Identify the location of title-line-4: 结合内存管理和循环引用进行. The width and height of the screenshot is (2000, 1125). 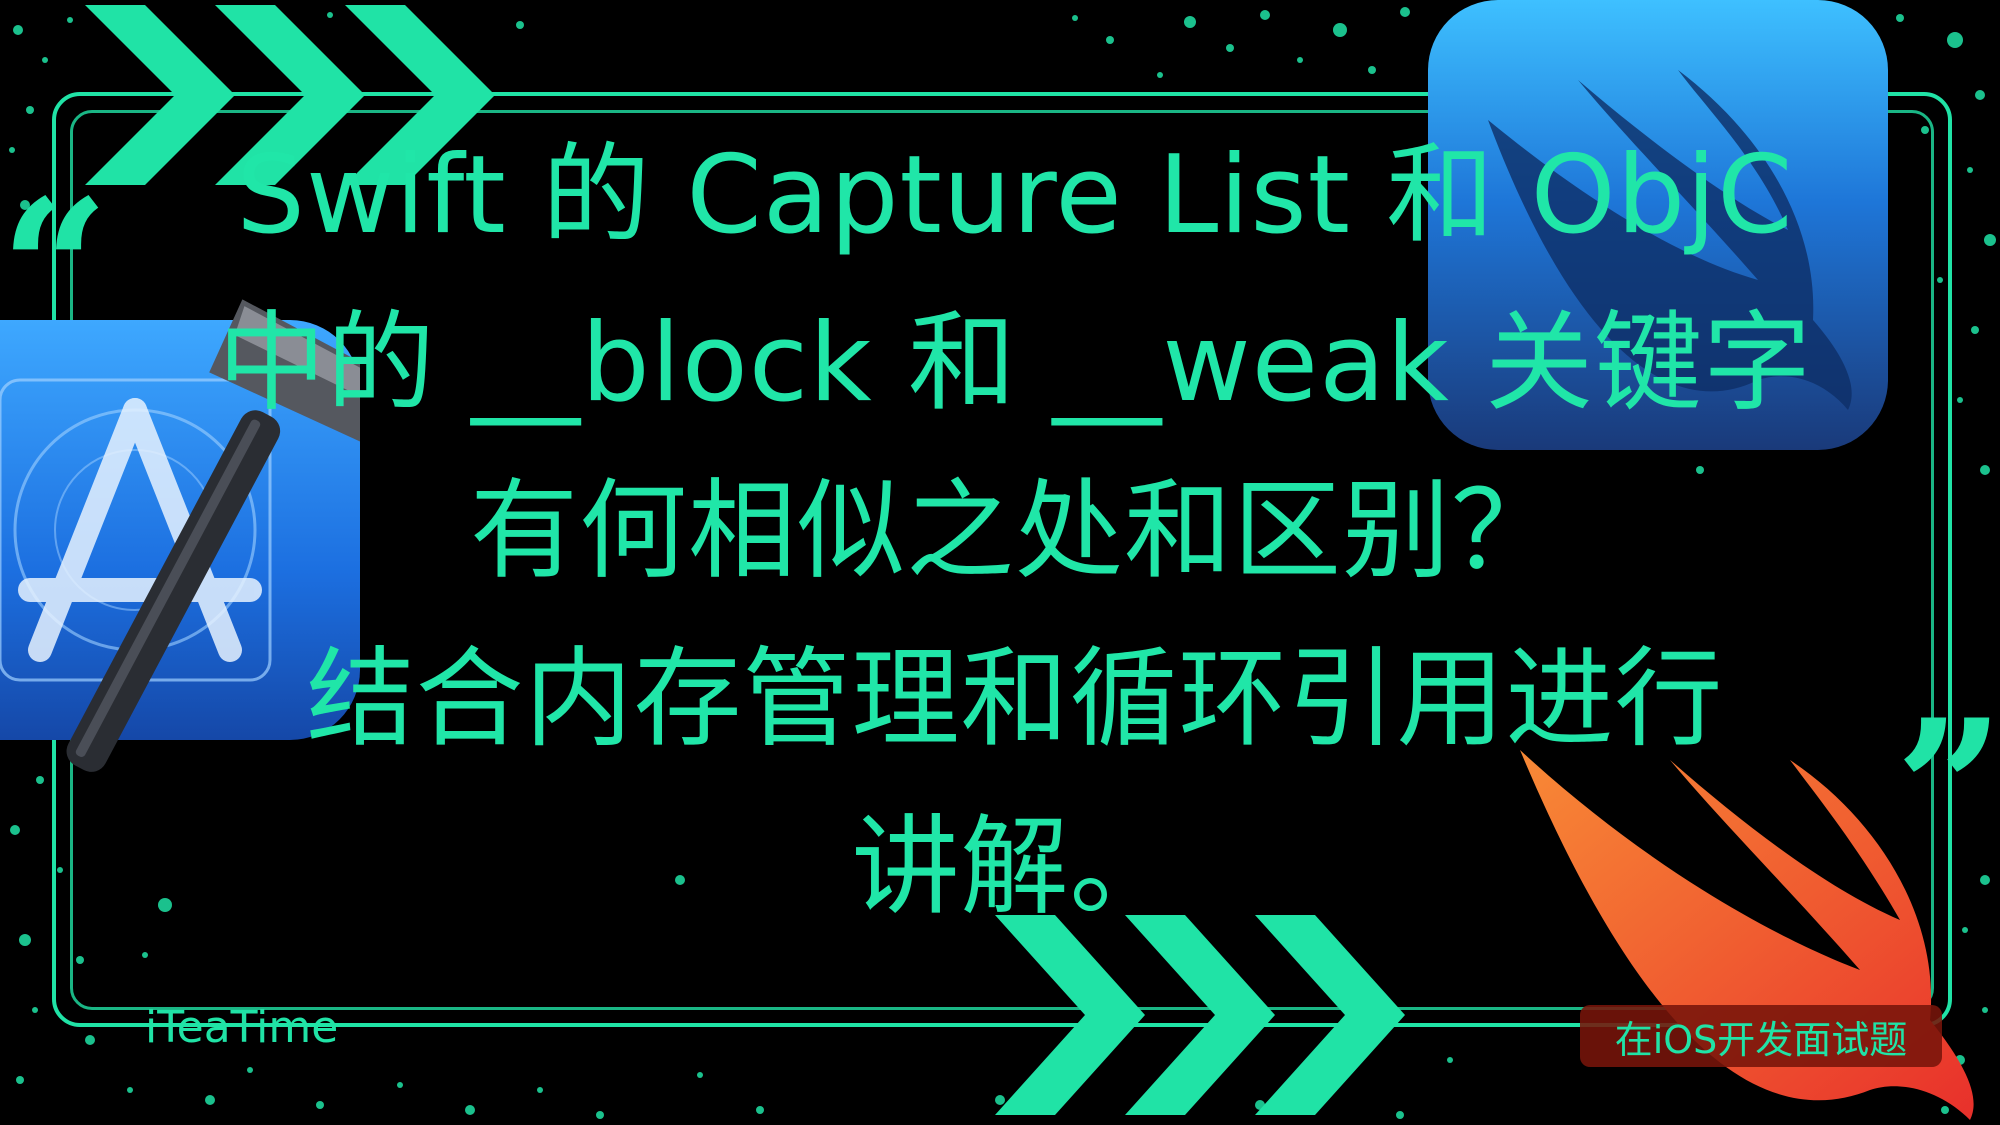
(1015, 699).